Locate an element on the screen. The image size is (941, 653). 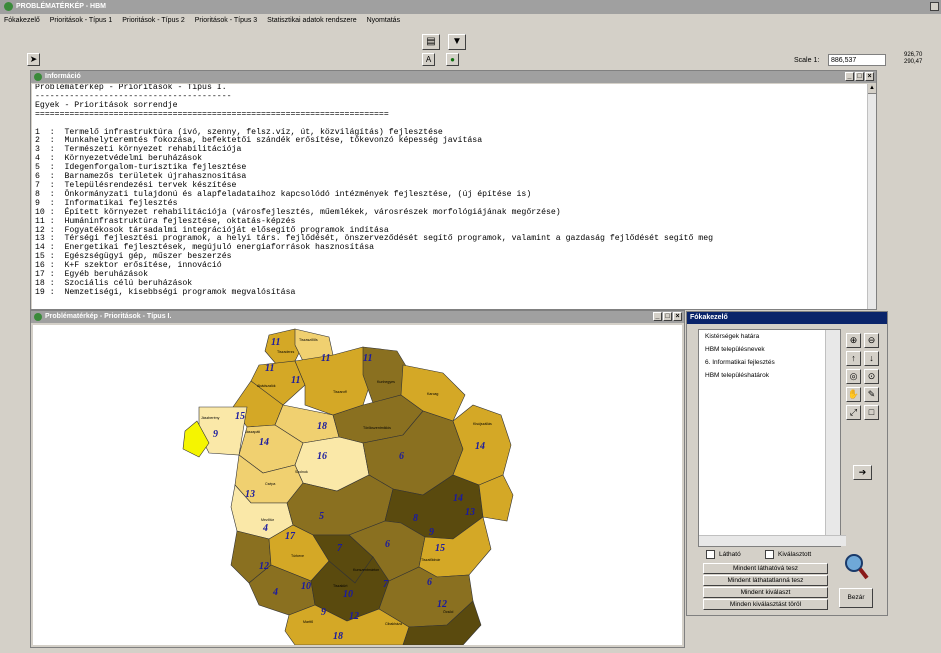
settlement-name-label: Martfű is located at coordinates (308, 622).